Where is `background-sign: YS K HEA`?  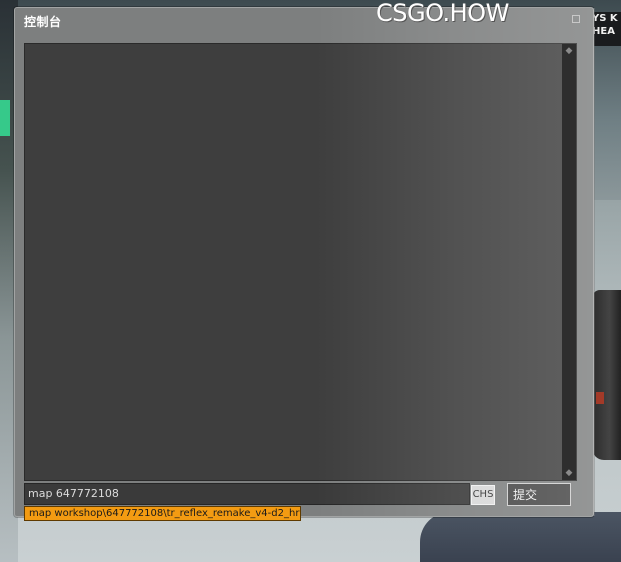
background-sign: YS K HEA is located at coordinates (605, 29).